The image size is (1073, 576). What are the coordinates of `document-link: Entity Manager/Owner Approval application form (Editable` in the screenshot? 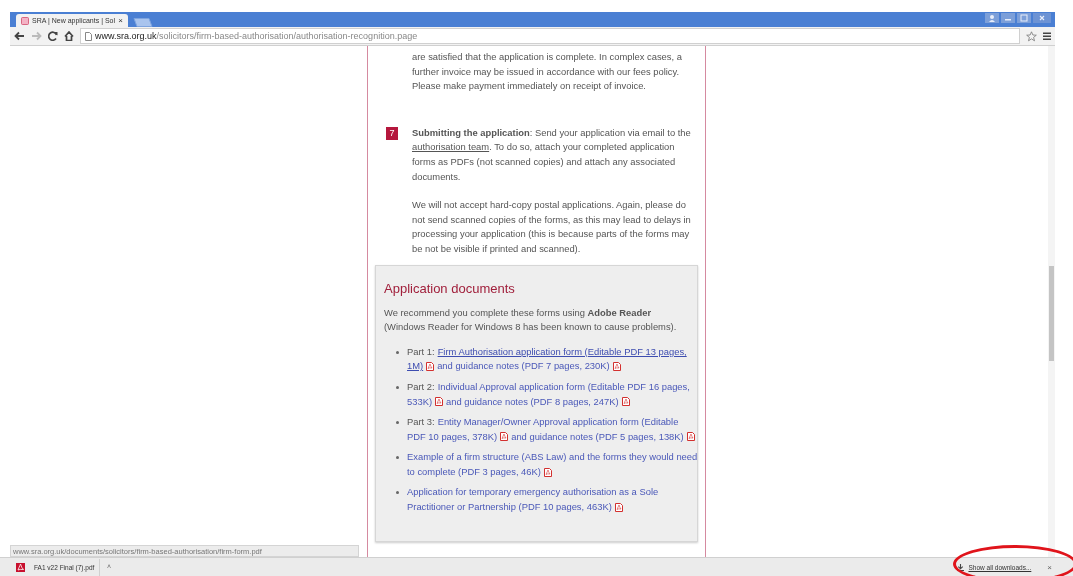 It's located at (558, 422).